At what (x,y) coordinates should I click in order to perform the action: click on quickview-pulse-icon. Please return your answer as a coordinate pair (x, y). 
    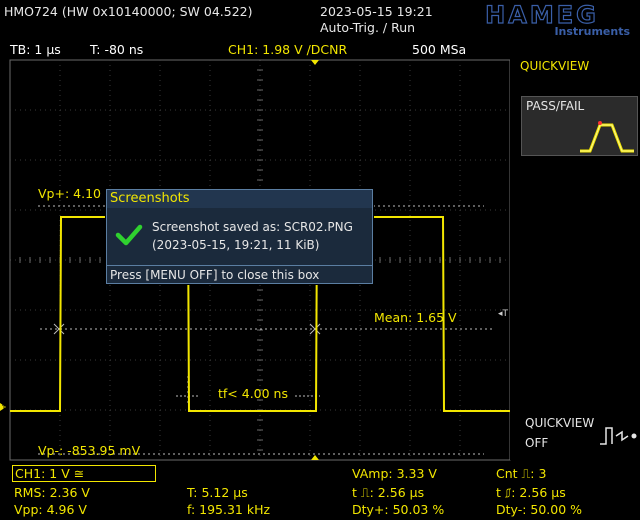
    Looking at the image, I should click on (618, 436).